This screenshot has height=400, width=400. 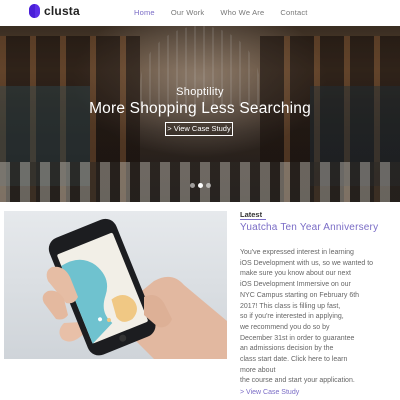 I want to click on view-case-study-button: > View Case Study, so click(x=199, y=129).